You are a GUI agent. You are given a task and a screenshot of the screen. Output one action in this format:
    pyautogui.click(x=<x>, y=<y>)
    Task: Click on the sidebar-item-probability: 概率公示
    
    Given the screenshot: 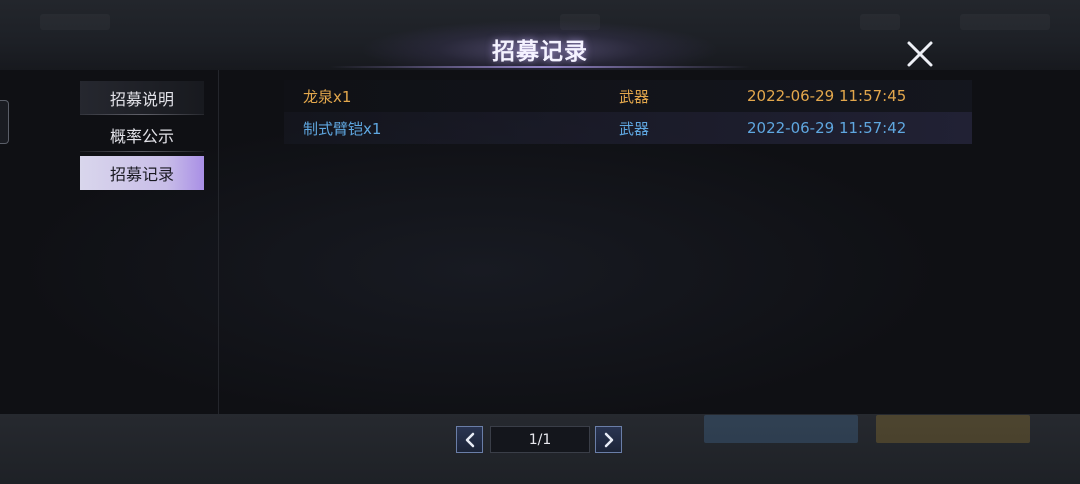 What is the action you would take?
    pyautogui.click(x=142, y=135)
    